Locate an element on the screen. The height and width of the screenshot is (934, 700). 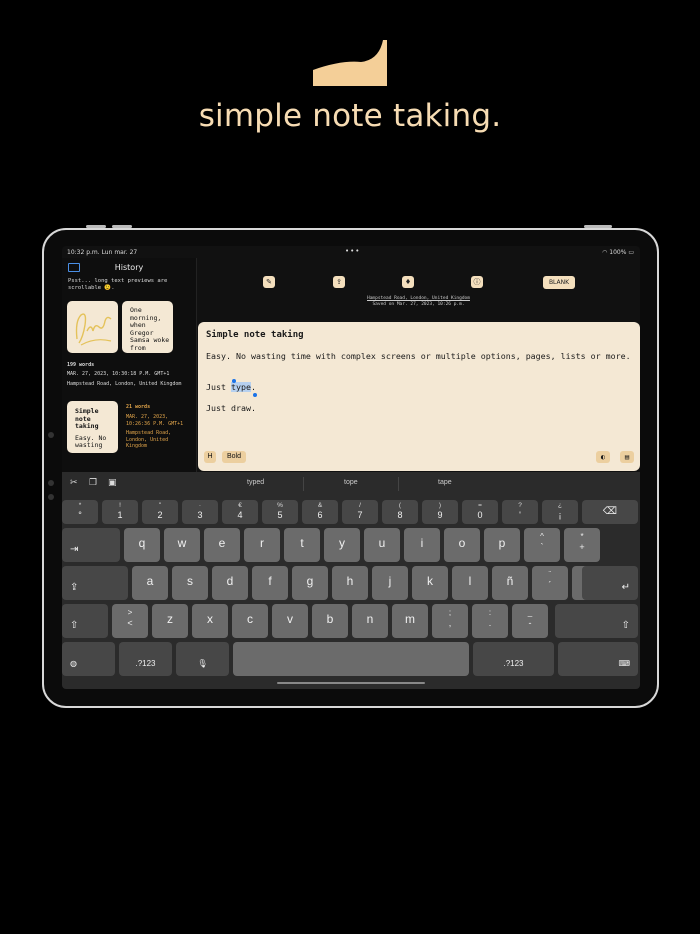
key-num-10: = 0 is located at coordinates (480, 512).